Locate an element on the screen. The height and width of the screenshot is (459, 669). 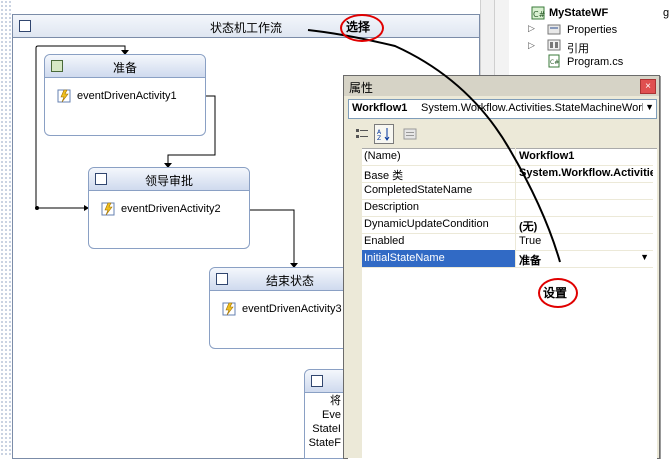
close-icon: × is located at coordinates (648, 86).